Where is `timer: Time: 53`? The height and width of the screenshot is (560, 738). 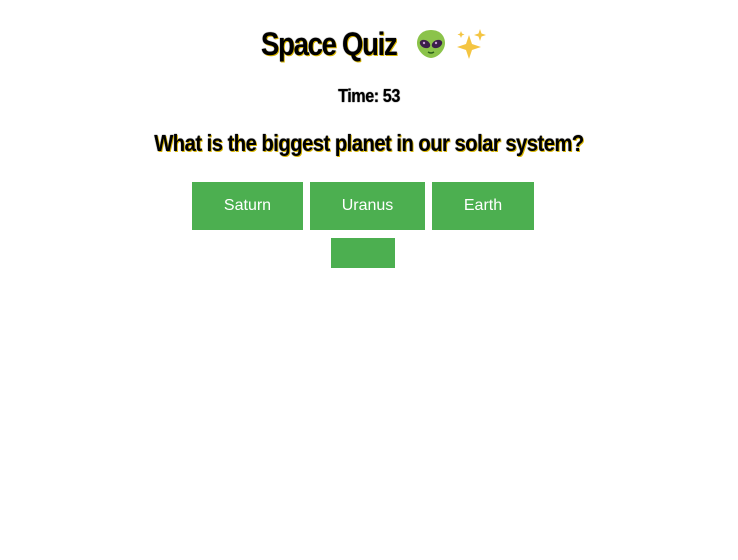 timer: Time: 53 is located at coordinates (369, 96).